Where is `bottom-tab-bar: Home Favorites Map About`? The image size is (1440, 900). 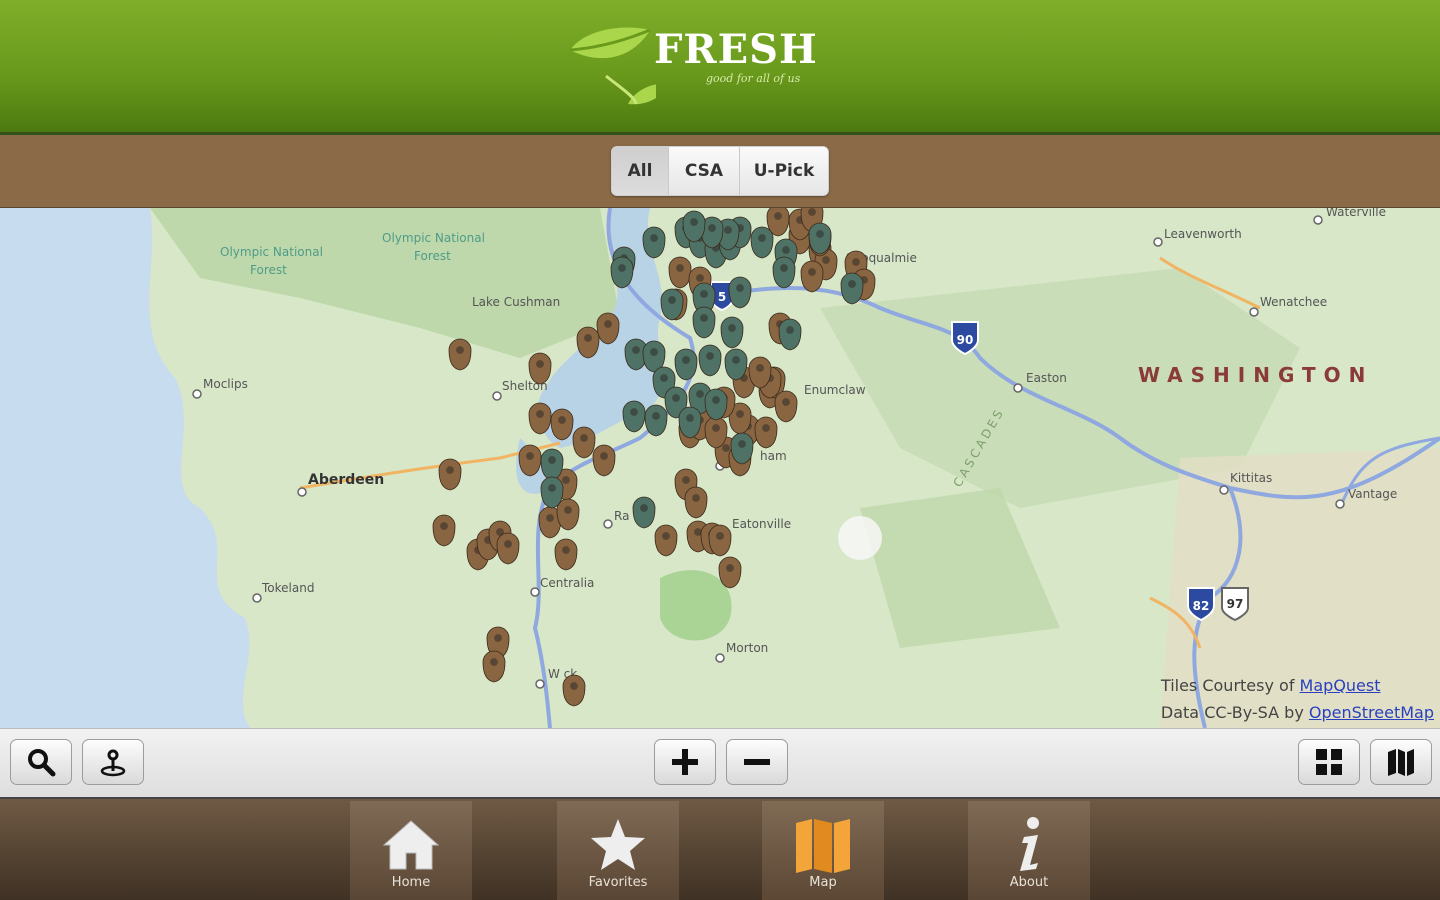 bottom-tab-bar: Home Favorites Map About is located at coordinates (720, 849).